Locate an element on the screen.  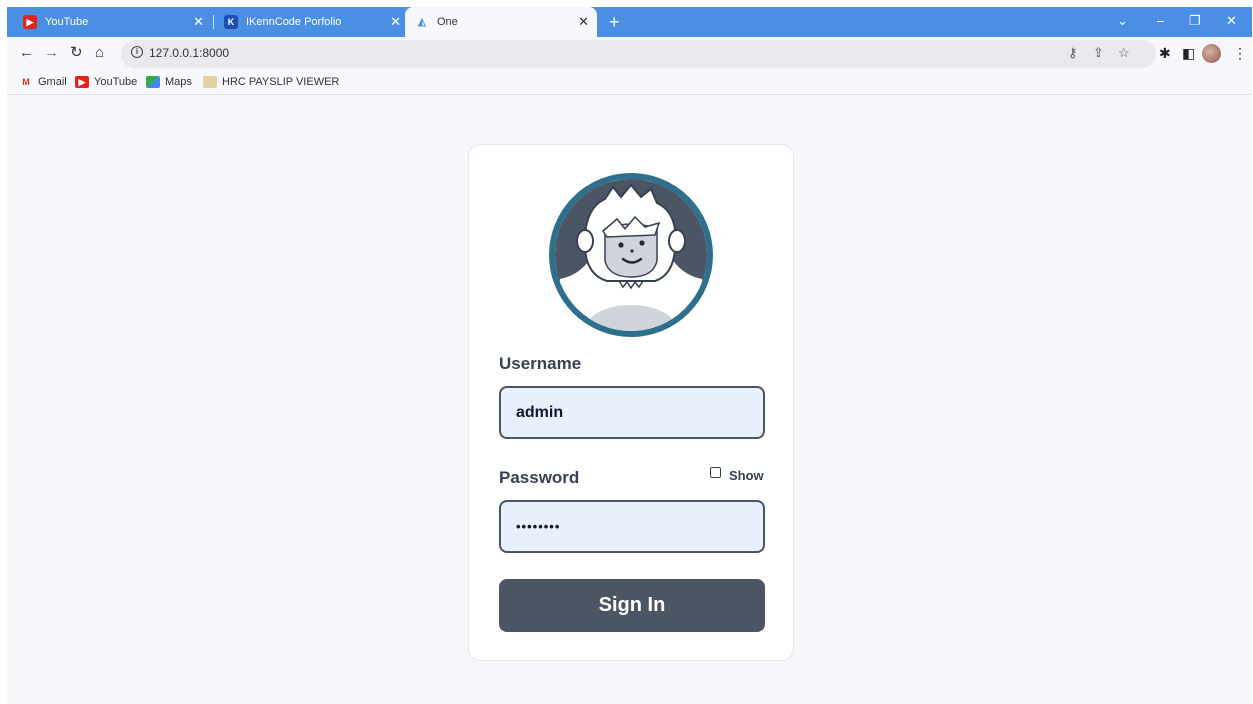
bookmark-gmail: M Gmail is located at coordinates (43, 82).